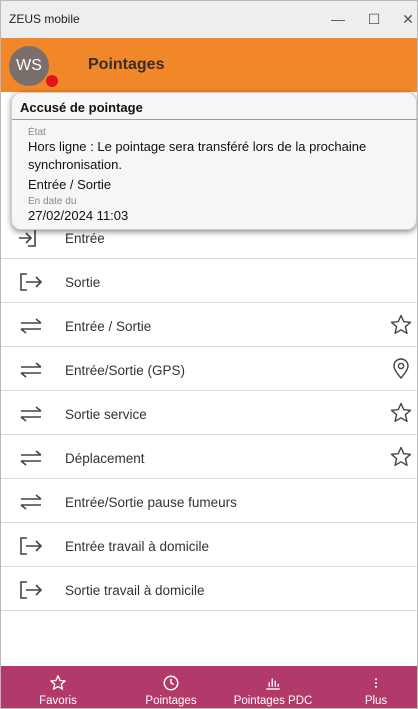 Image resolution: width=418 pixels, height=709 pixels. I want to click on location-pin-icon, so click(401, 369).